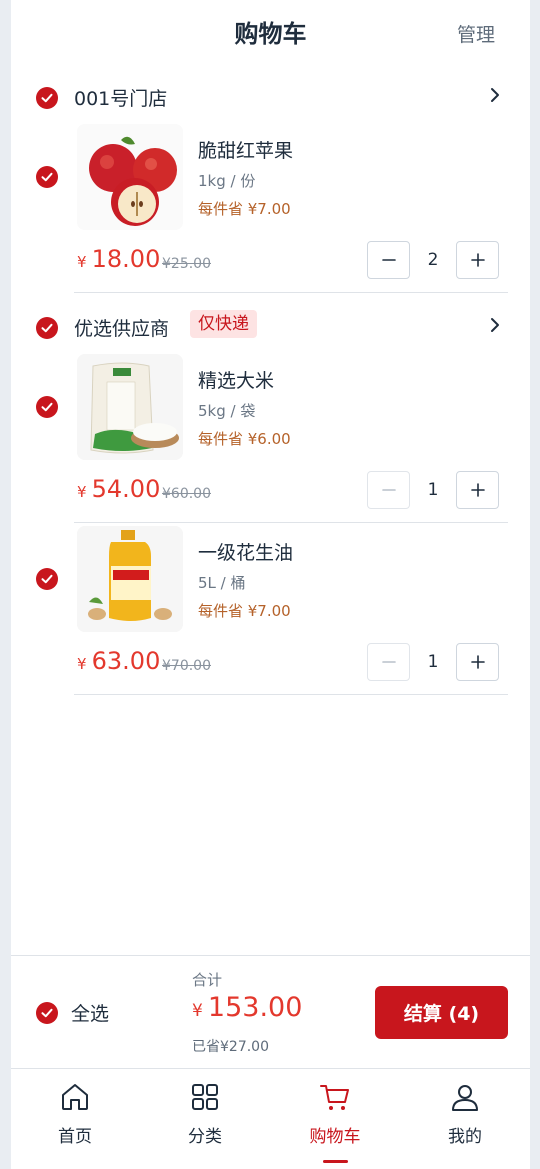 The image size is (540, 1169). Describe the element at coordinates (130, 407) in the screenshot. I see `rice-bag-image` at that location.